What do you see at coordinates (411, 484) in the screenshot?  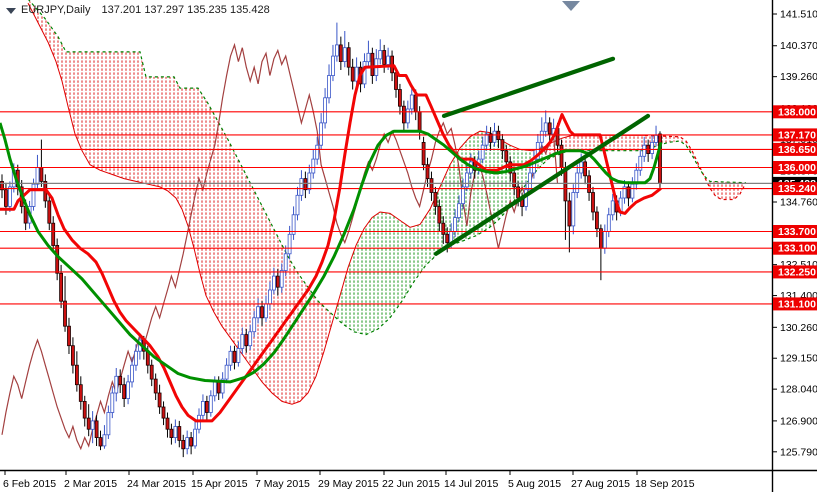 I see `date-axis-label: 22 Jun 2015` at bounding box center [411, 484].